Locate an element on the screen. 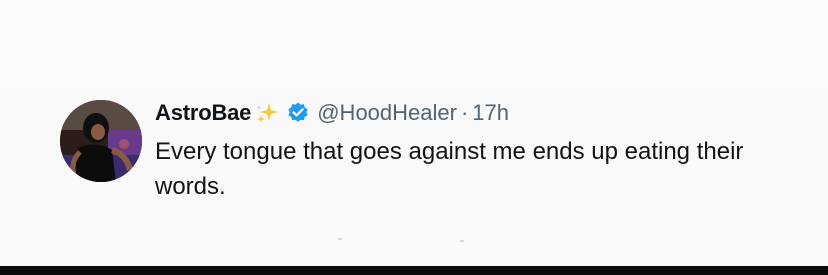 The height and width of the screenshot is (275, 828). tweet-header: AstroBae @HoodHealer · 17h is located at coordinates (332, 113).